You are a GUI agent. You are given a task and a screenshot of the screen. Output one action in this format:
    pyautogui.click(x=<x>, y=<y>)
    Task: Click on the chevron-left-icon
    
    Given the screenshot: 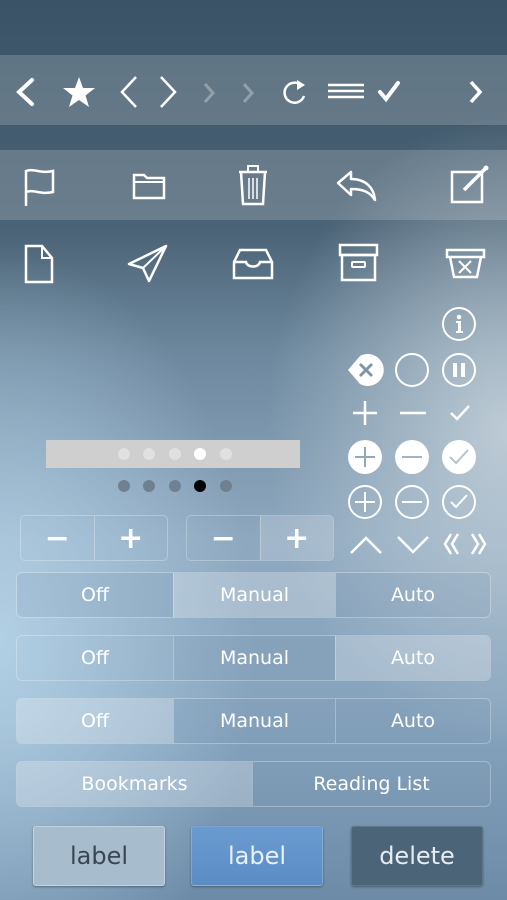 What is the action you would take?
    pyautogui.click(x=25, y=92)
    